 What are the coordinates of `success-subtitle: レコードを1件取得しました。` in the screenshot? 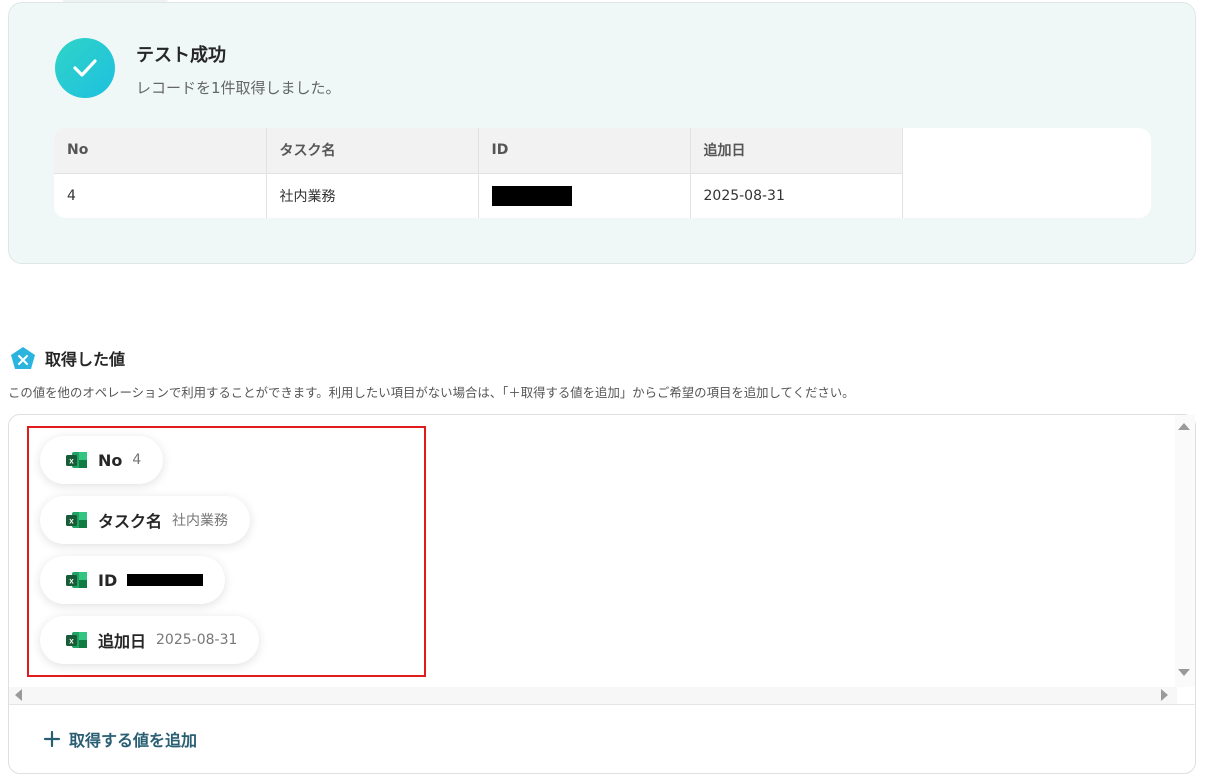 It's located at (238, 88).